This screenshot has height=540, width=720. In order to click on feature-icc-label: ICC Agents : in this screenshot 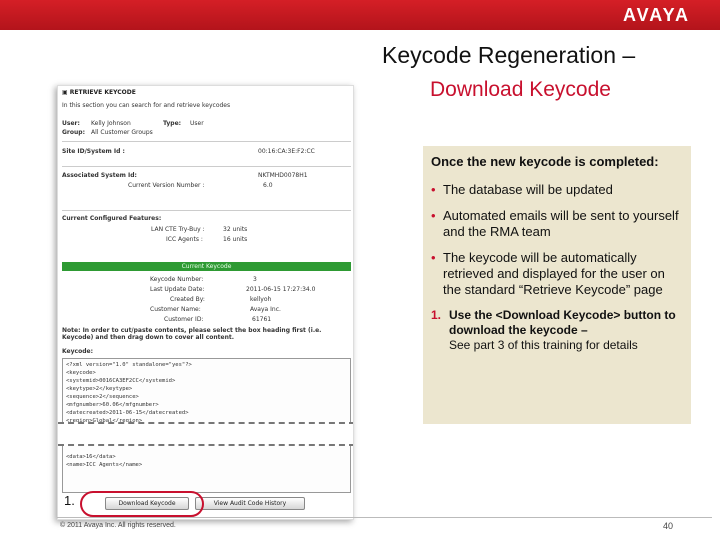, I will do `click(184, 239)`.